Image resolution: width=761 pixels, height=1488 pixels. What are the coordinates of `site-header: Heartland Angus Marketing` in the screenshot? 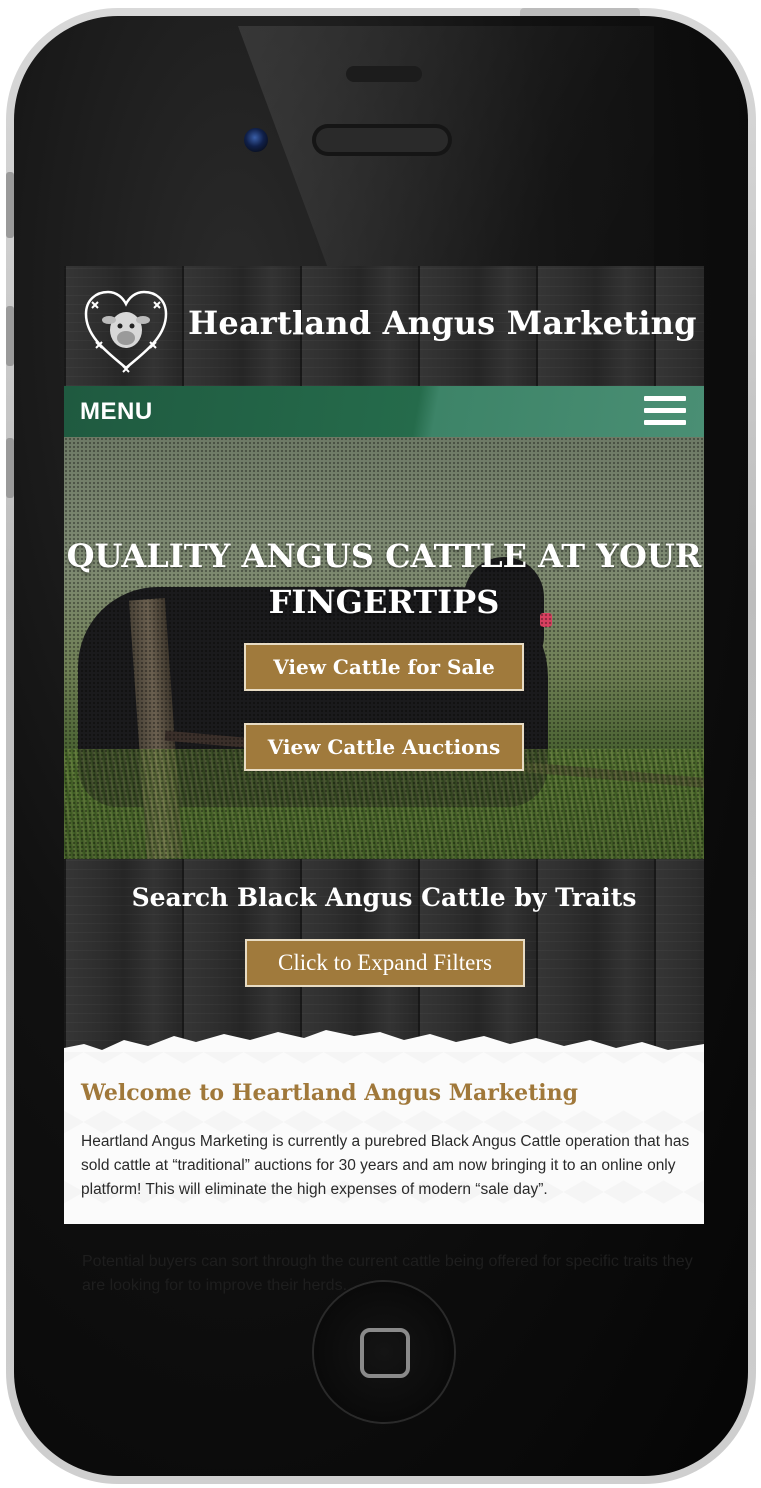 It's located at (384, 326).